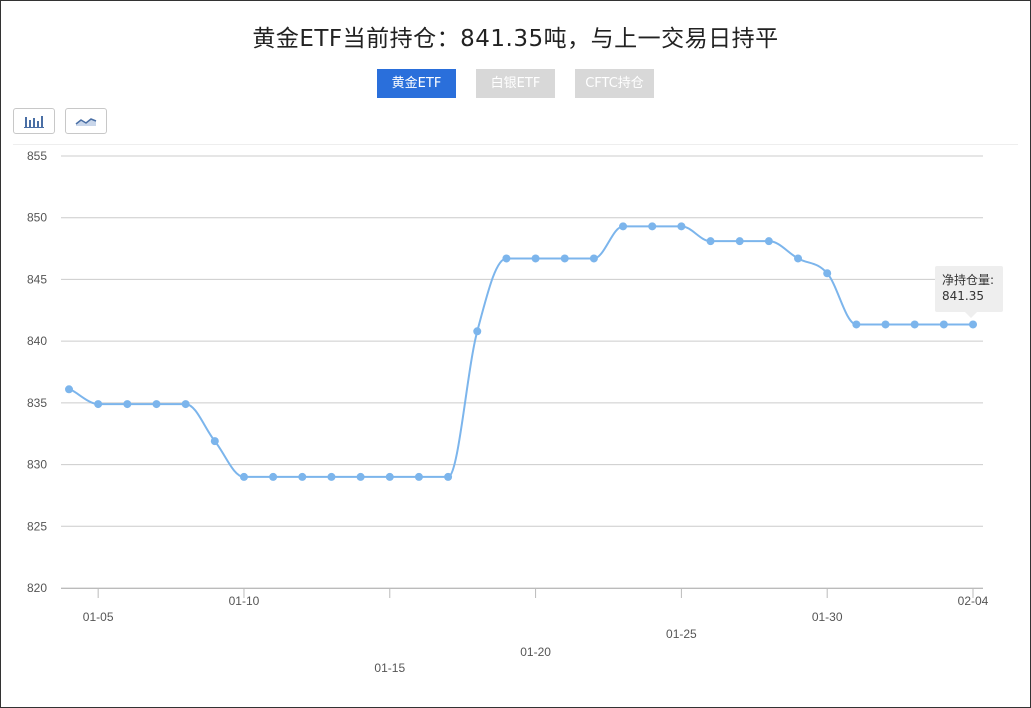 Image resolution: width=1031 pixels, height=708 pixels. I want to click on tooltip-label: 净持仓量:, so click(968, 280).